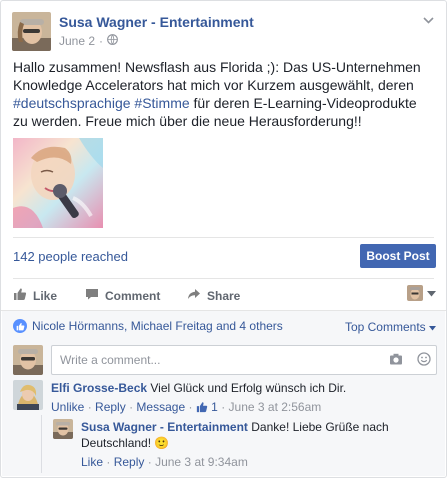 The image size is (447, 478). I want to click on reply-author: Susa Wagner - Entertainment, so click(164, 427).